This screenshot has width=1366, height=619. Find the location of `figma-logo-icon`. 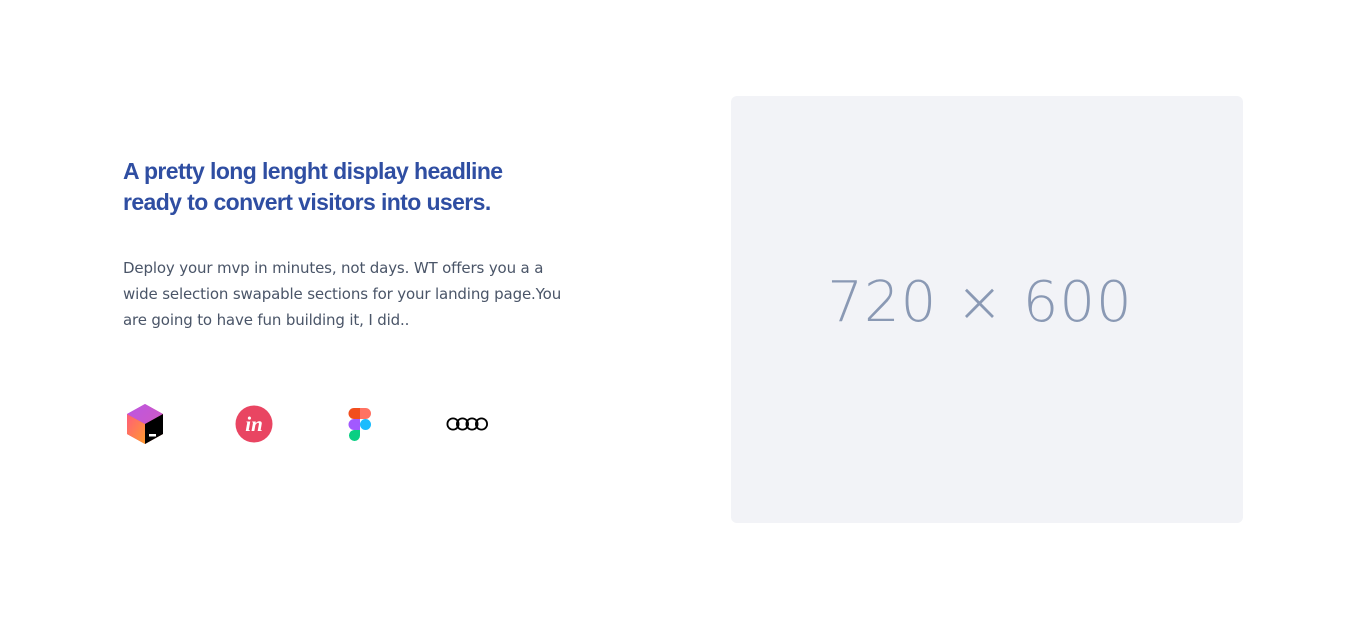

figma-logo-icon is located at coordinates (360, 424).